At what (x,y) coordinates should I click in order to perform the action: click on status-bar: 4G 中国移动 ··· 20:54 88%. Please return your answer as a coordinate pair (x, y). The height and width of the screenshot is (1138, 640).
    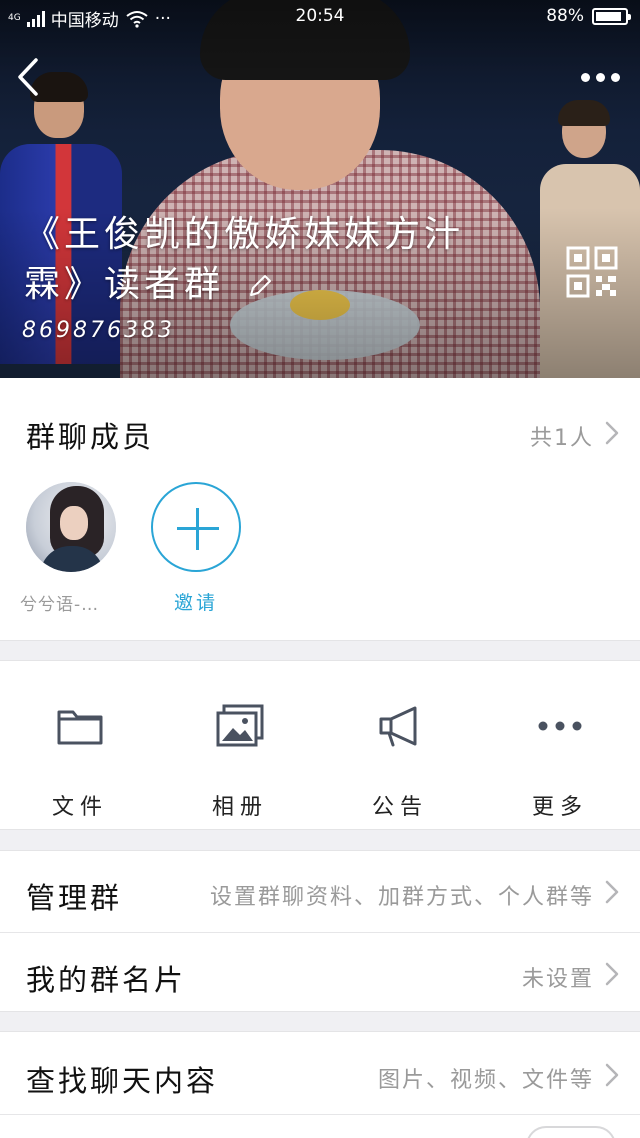
    Looking at the image, I should click on (320, 17).